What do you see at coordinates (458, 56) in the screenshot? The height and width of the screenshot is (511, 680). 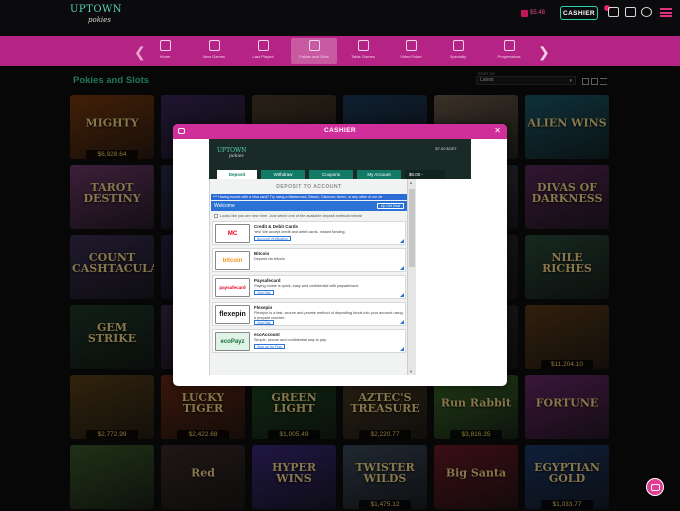 I see `nav-item-label: Specialty` at bounding box center [458, 56].